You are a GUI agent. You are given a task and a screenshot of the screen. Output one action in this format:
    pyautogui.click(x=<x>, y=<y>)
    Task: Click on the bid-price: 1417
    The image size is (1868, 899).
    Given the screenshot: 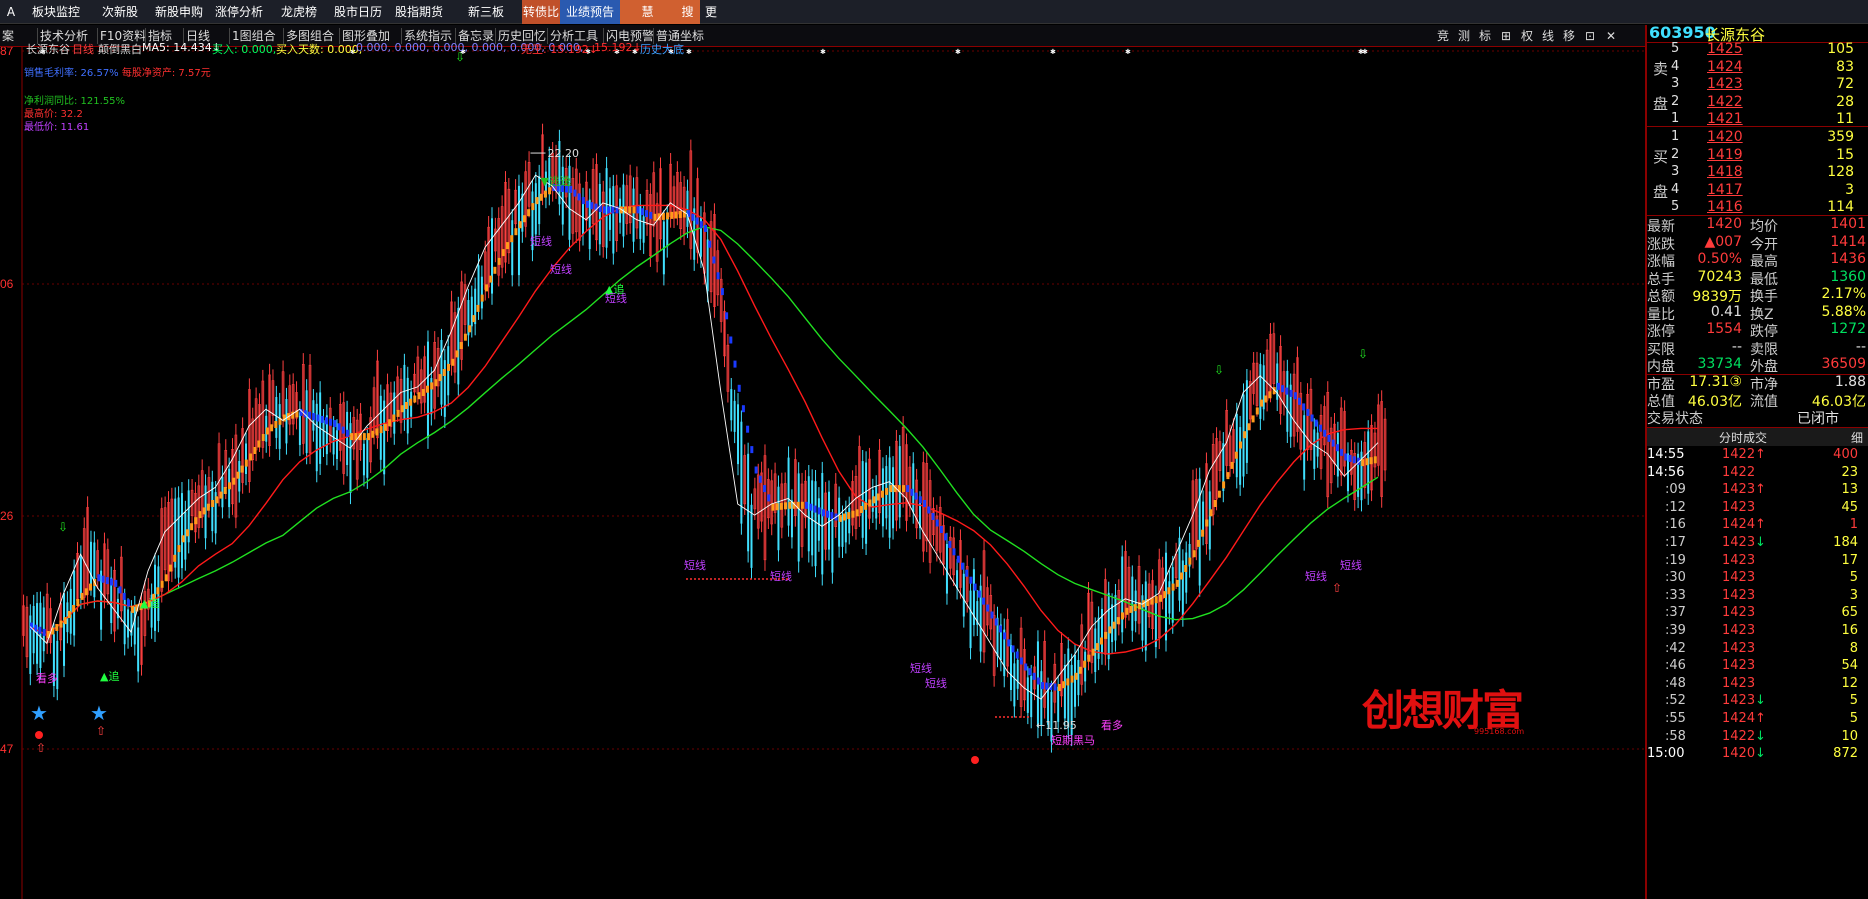 What is the action you would take?
    pyautogui.click(x=1725, y=190)
    